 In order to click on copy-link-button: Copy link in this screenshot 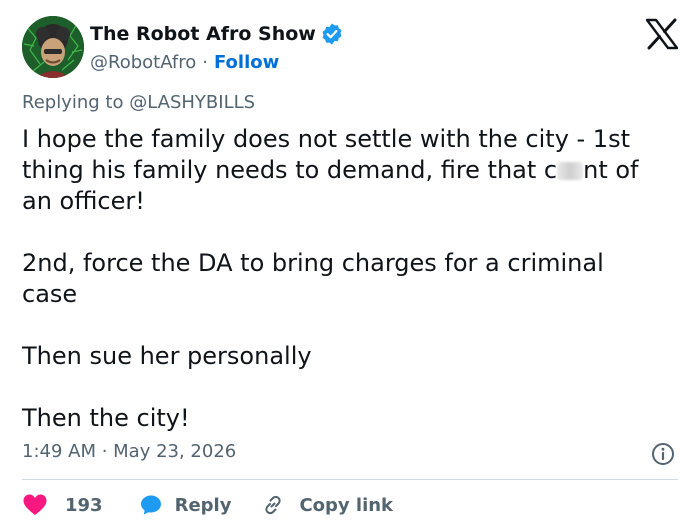, I will do `click(327, 505)`.